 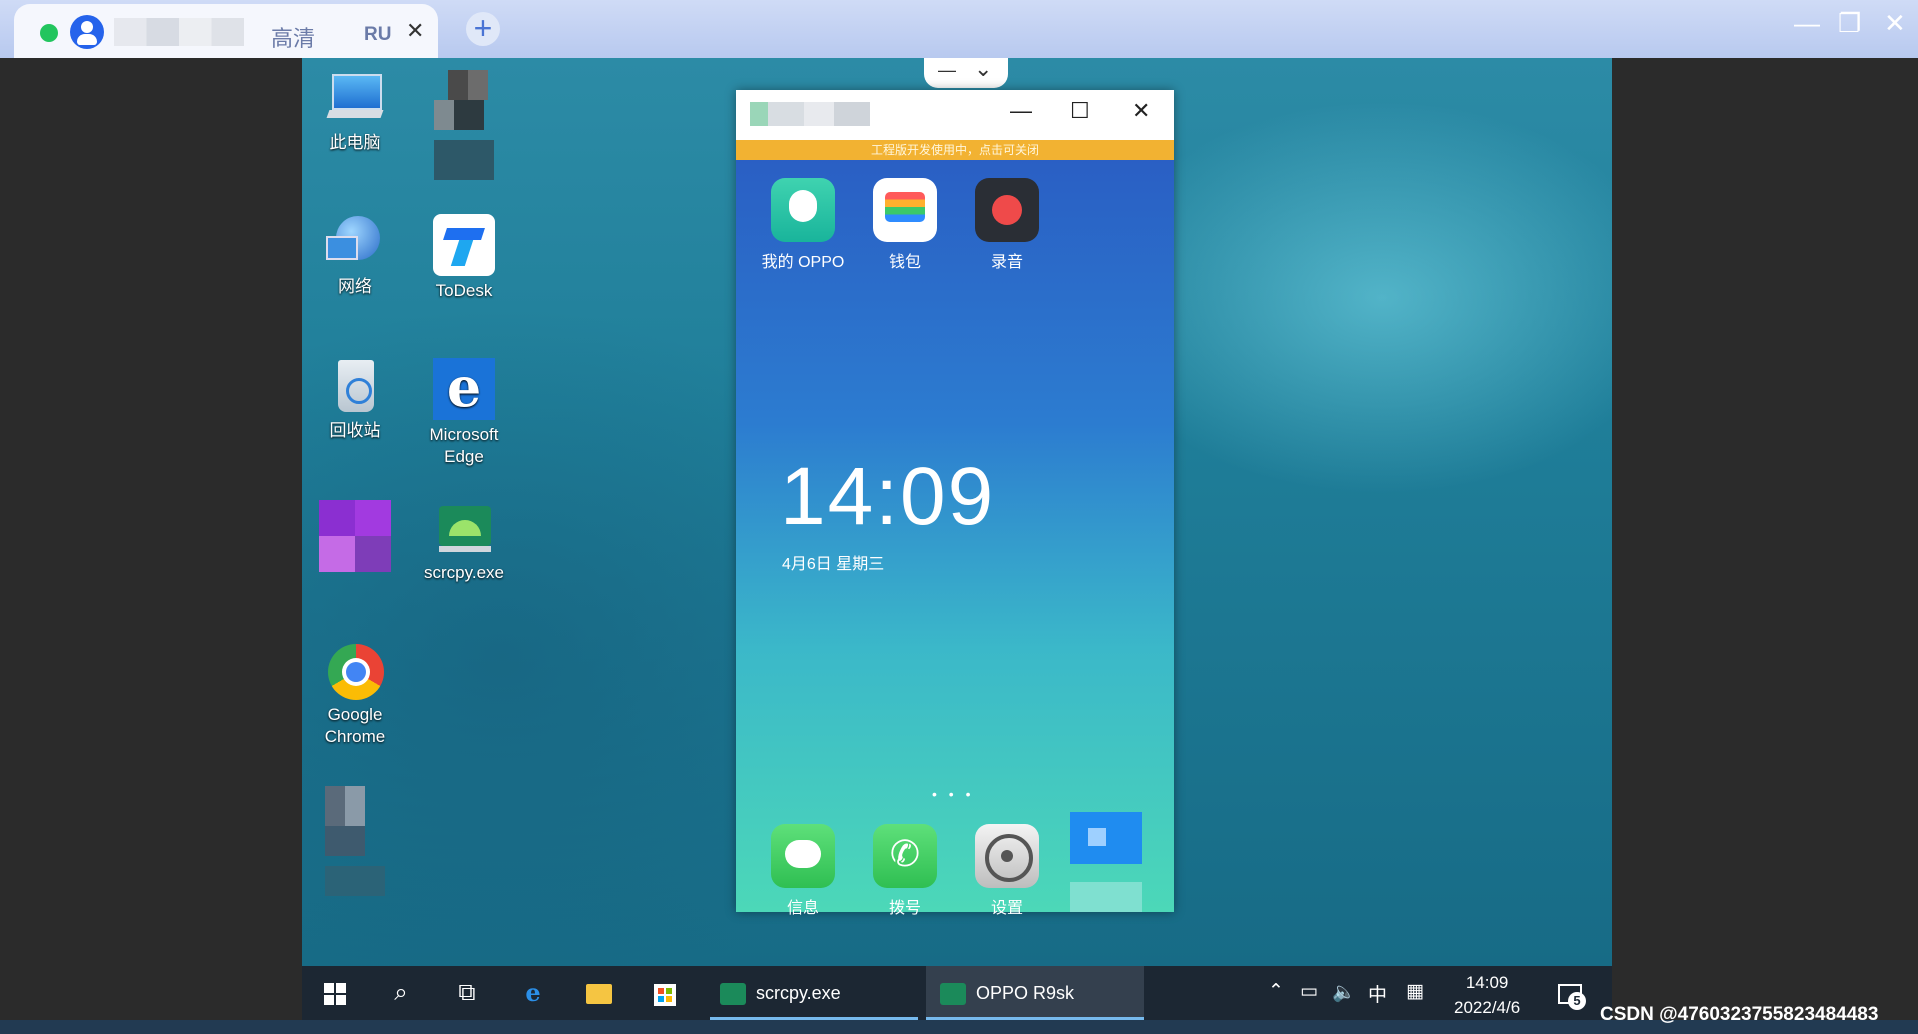 I want to click on developer-mode-banner: 工程版开发使用中，点击可关闭, so click(x=955, y=150).